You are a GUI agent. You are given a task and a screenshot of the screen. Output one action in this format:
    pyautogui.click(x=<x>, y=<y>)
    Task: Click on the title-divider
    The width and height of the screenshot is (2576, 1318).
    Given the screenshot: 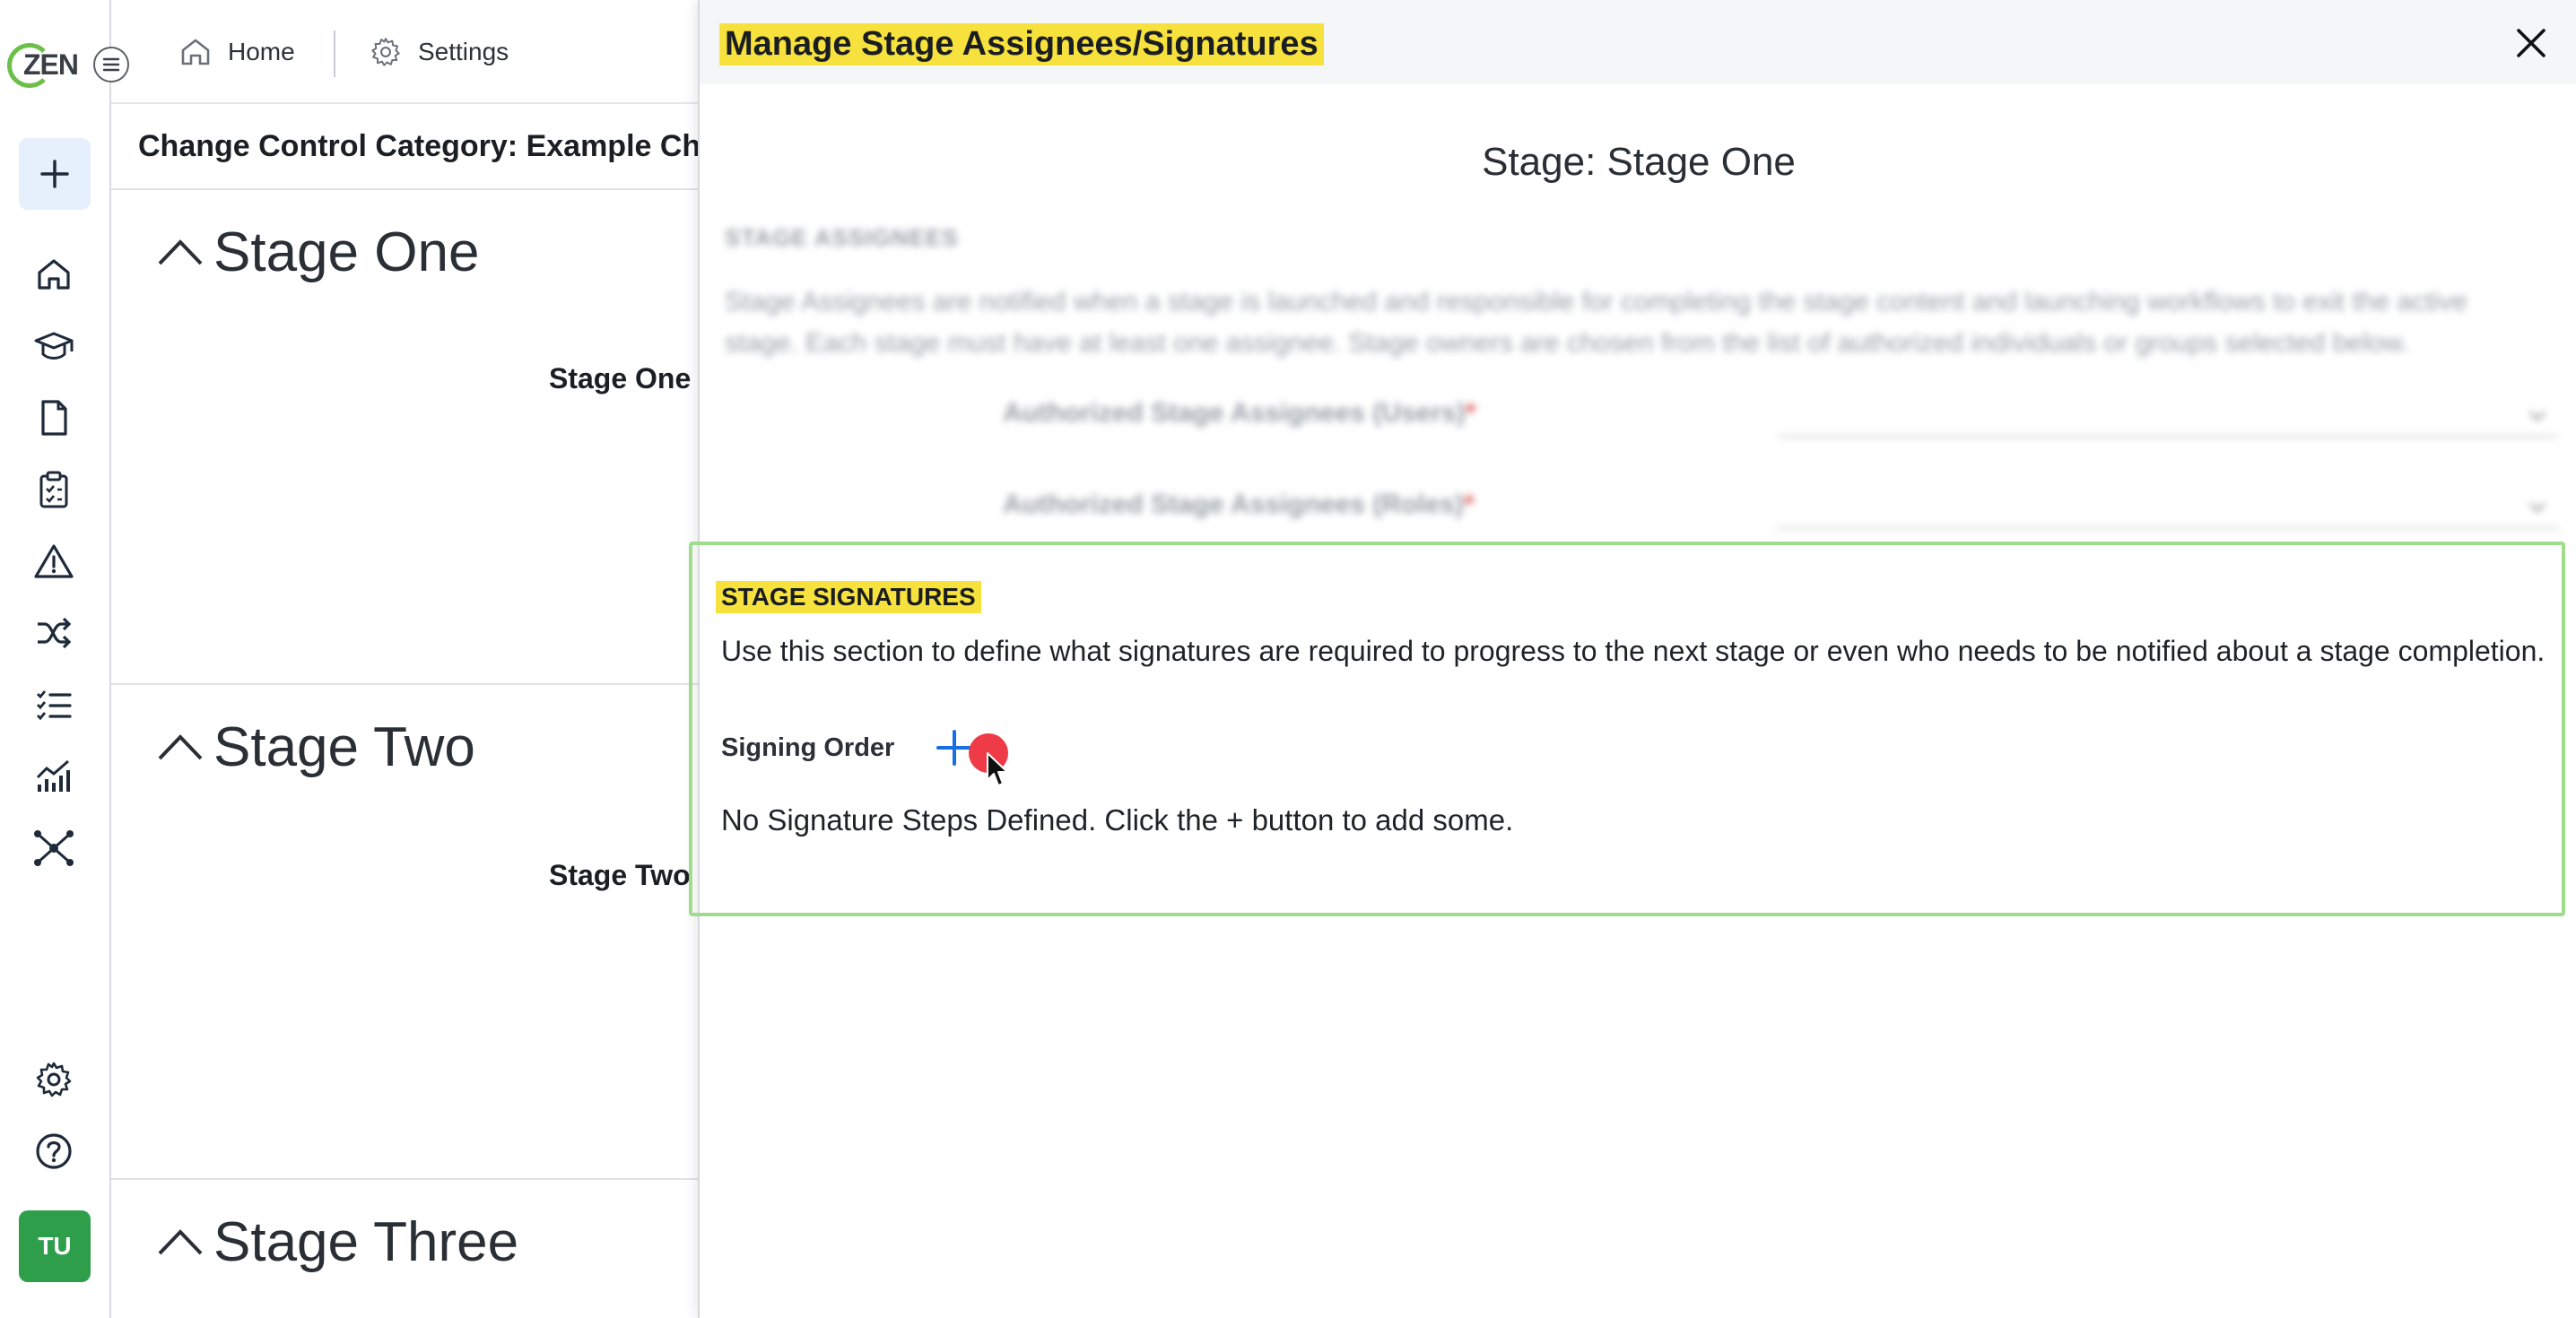 What is the action you would take?
    pyautogui.click(x=407, y=189)
    